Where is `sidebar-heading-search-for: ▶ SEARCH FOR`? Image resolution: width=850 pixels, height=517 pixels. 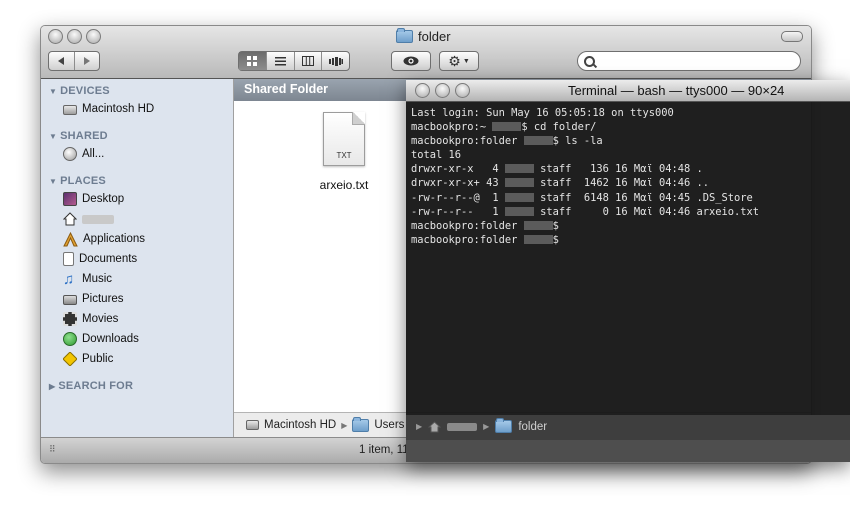 sidebar-heading-search-for: ▶ SEARCH FOR is located at coordinates (91, 386).